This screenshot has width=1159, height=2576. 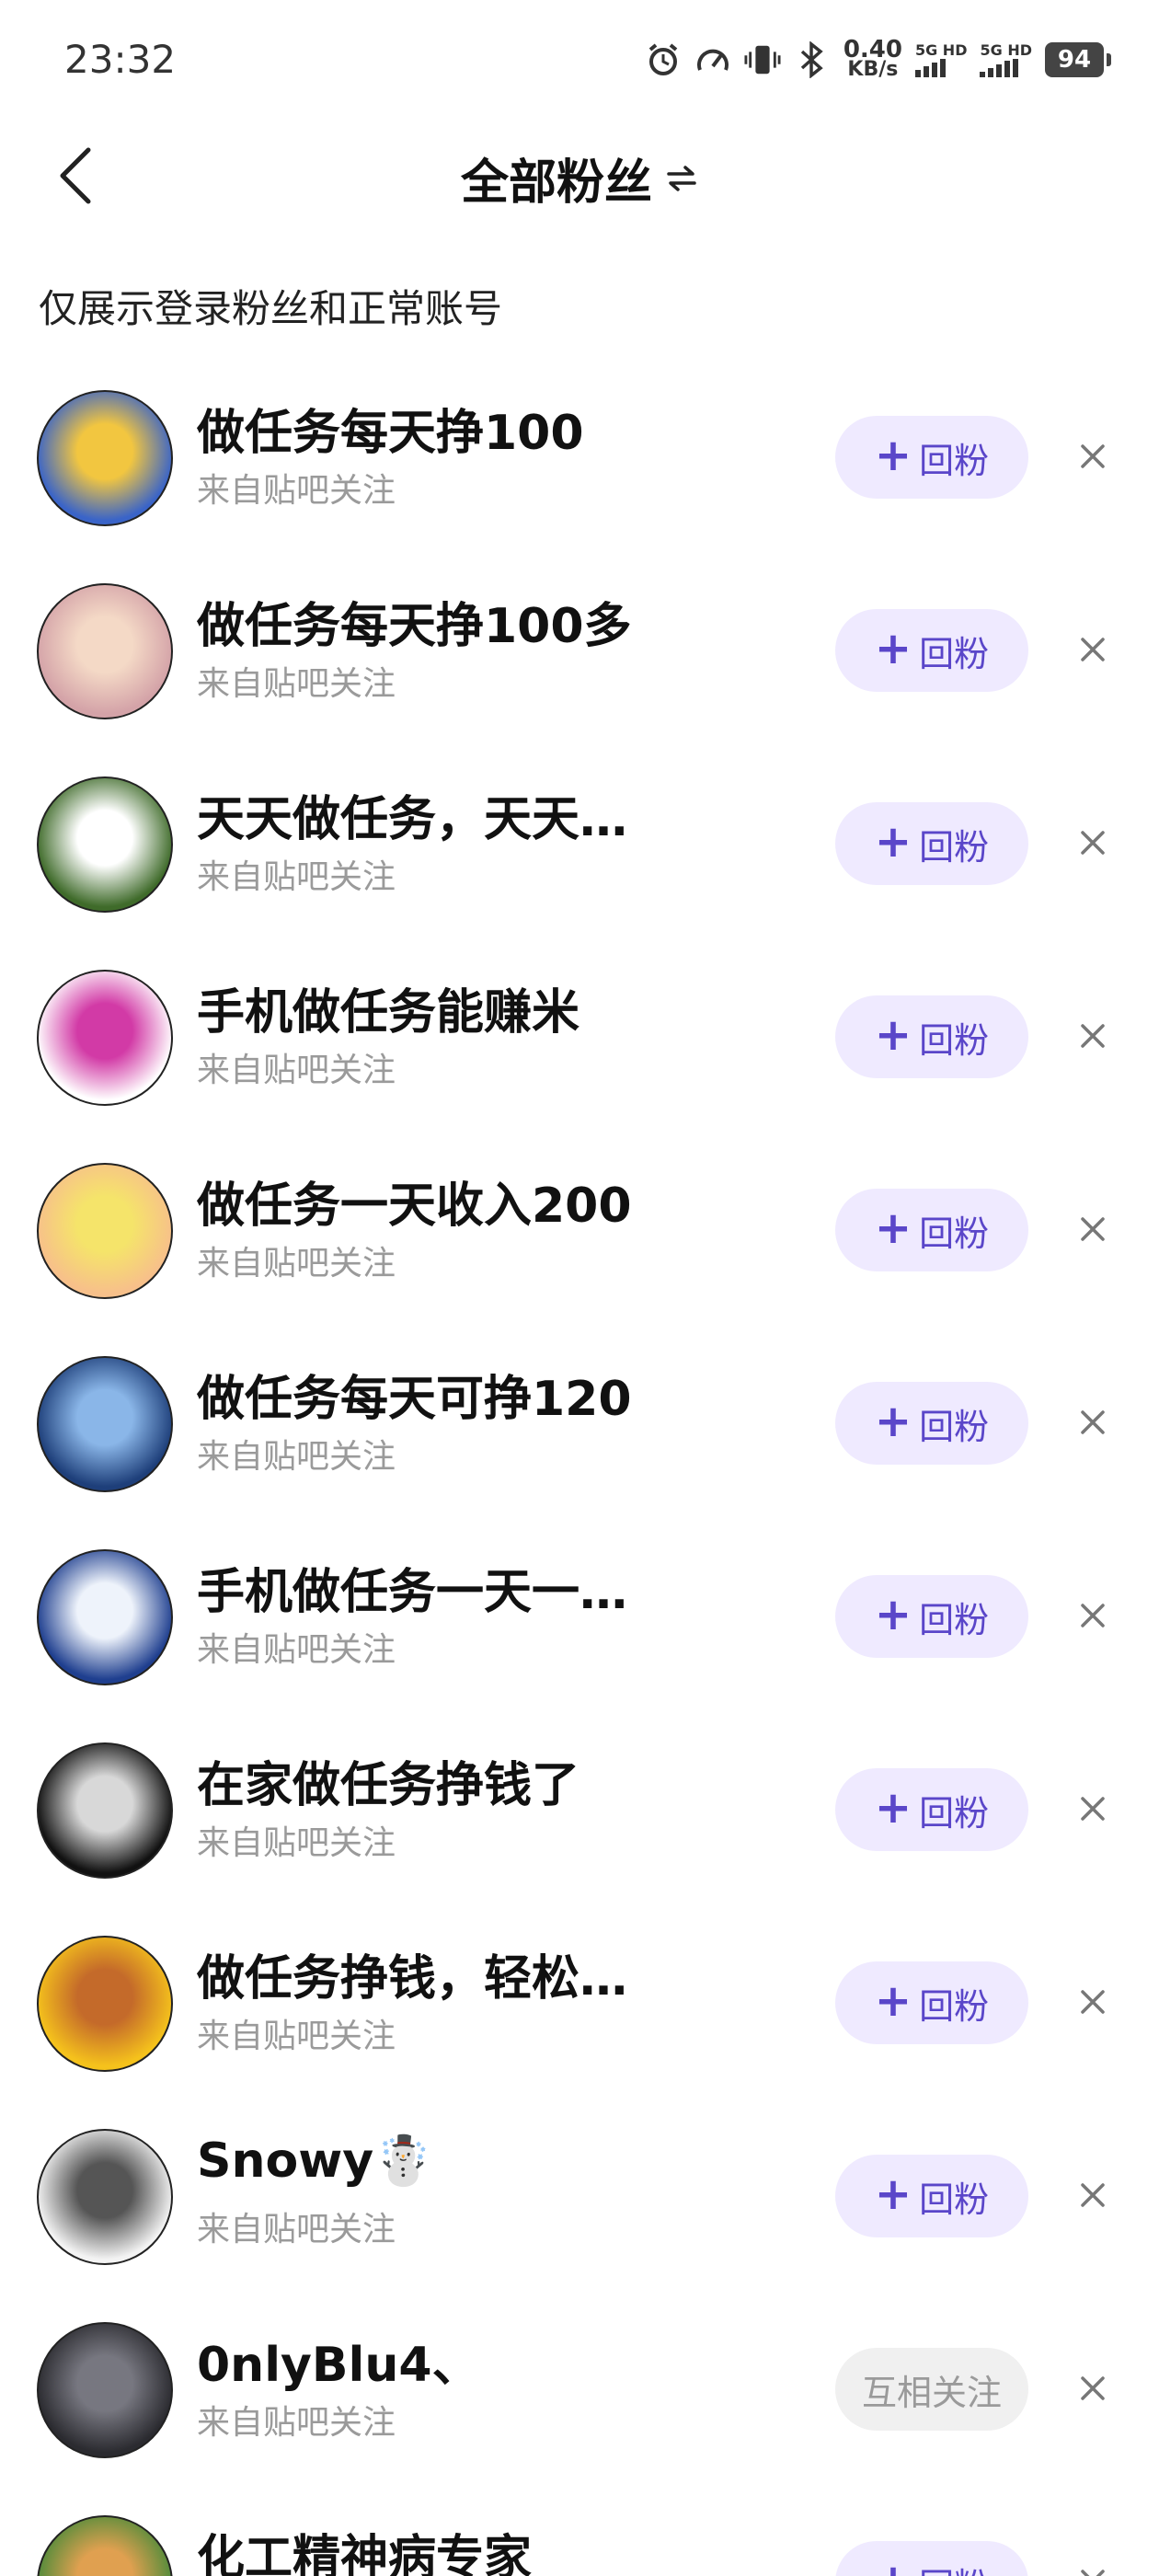 What do you see at coordinates (930, 68) in the screenshot?
I see `signal-bars-icon` at bounding box center [930, 68].